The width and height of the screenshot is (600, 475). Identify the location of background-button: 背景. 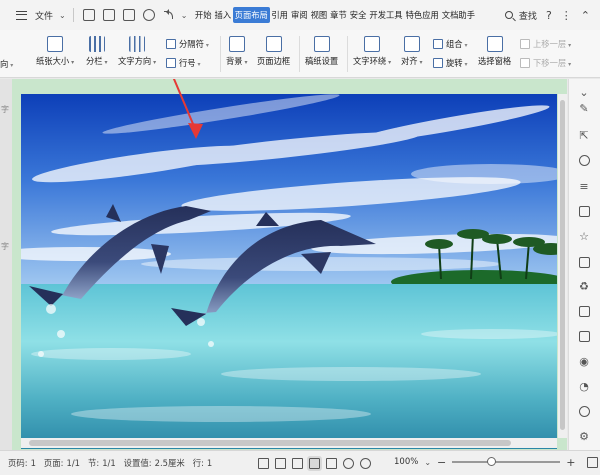
(237, 51).